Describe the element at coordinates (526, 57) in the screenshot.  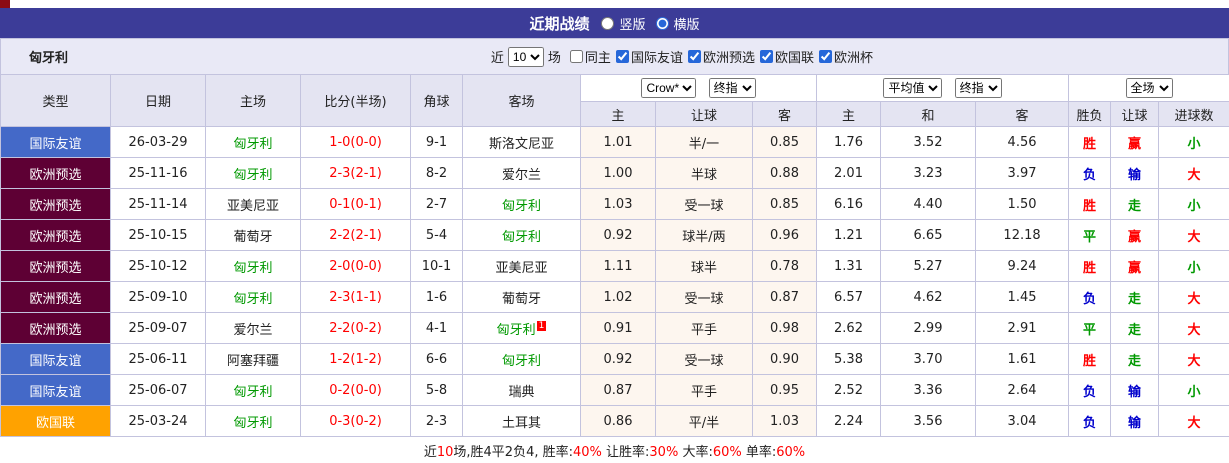
I see `recent-count-select: 10` at that location.